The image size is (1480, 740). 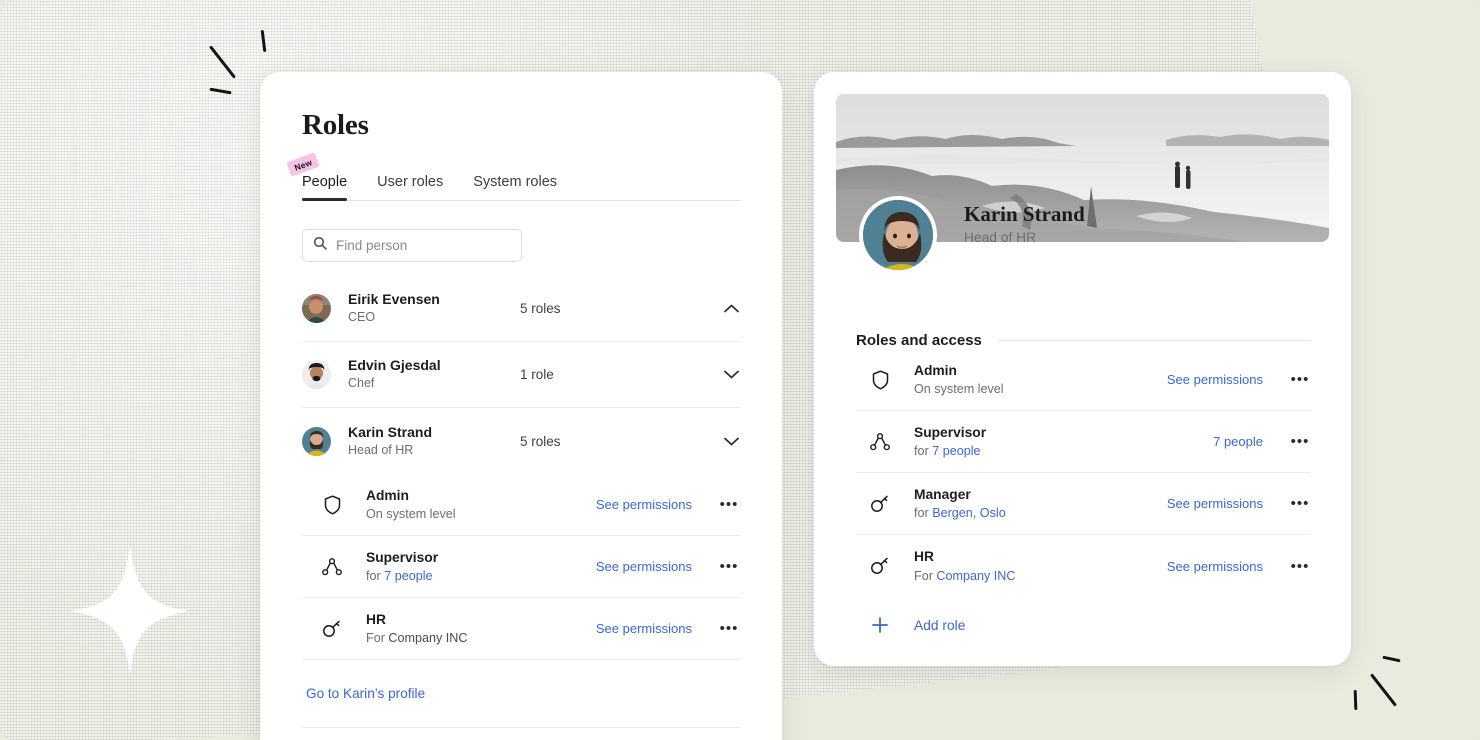 I want to click on tab-bar: New People User roles System roles, so click(x=514, y=176).